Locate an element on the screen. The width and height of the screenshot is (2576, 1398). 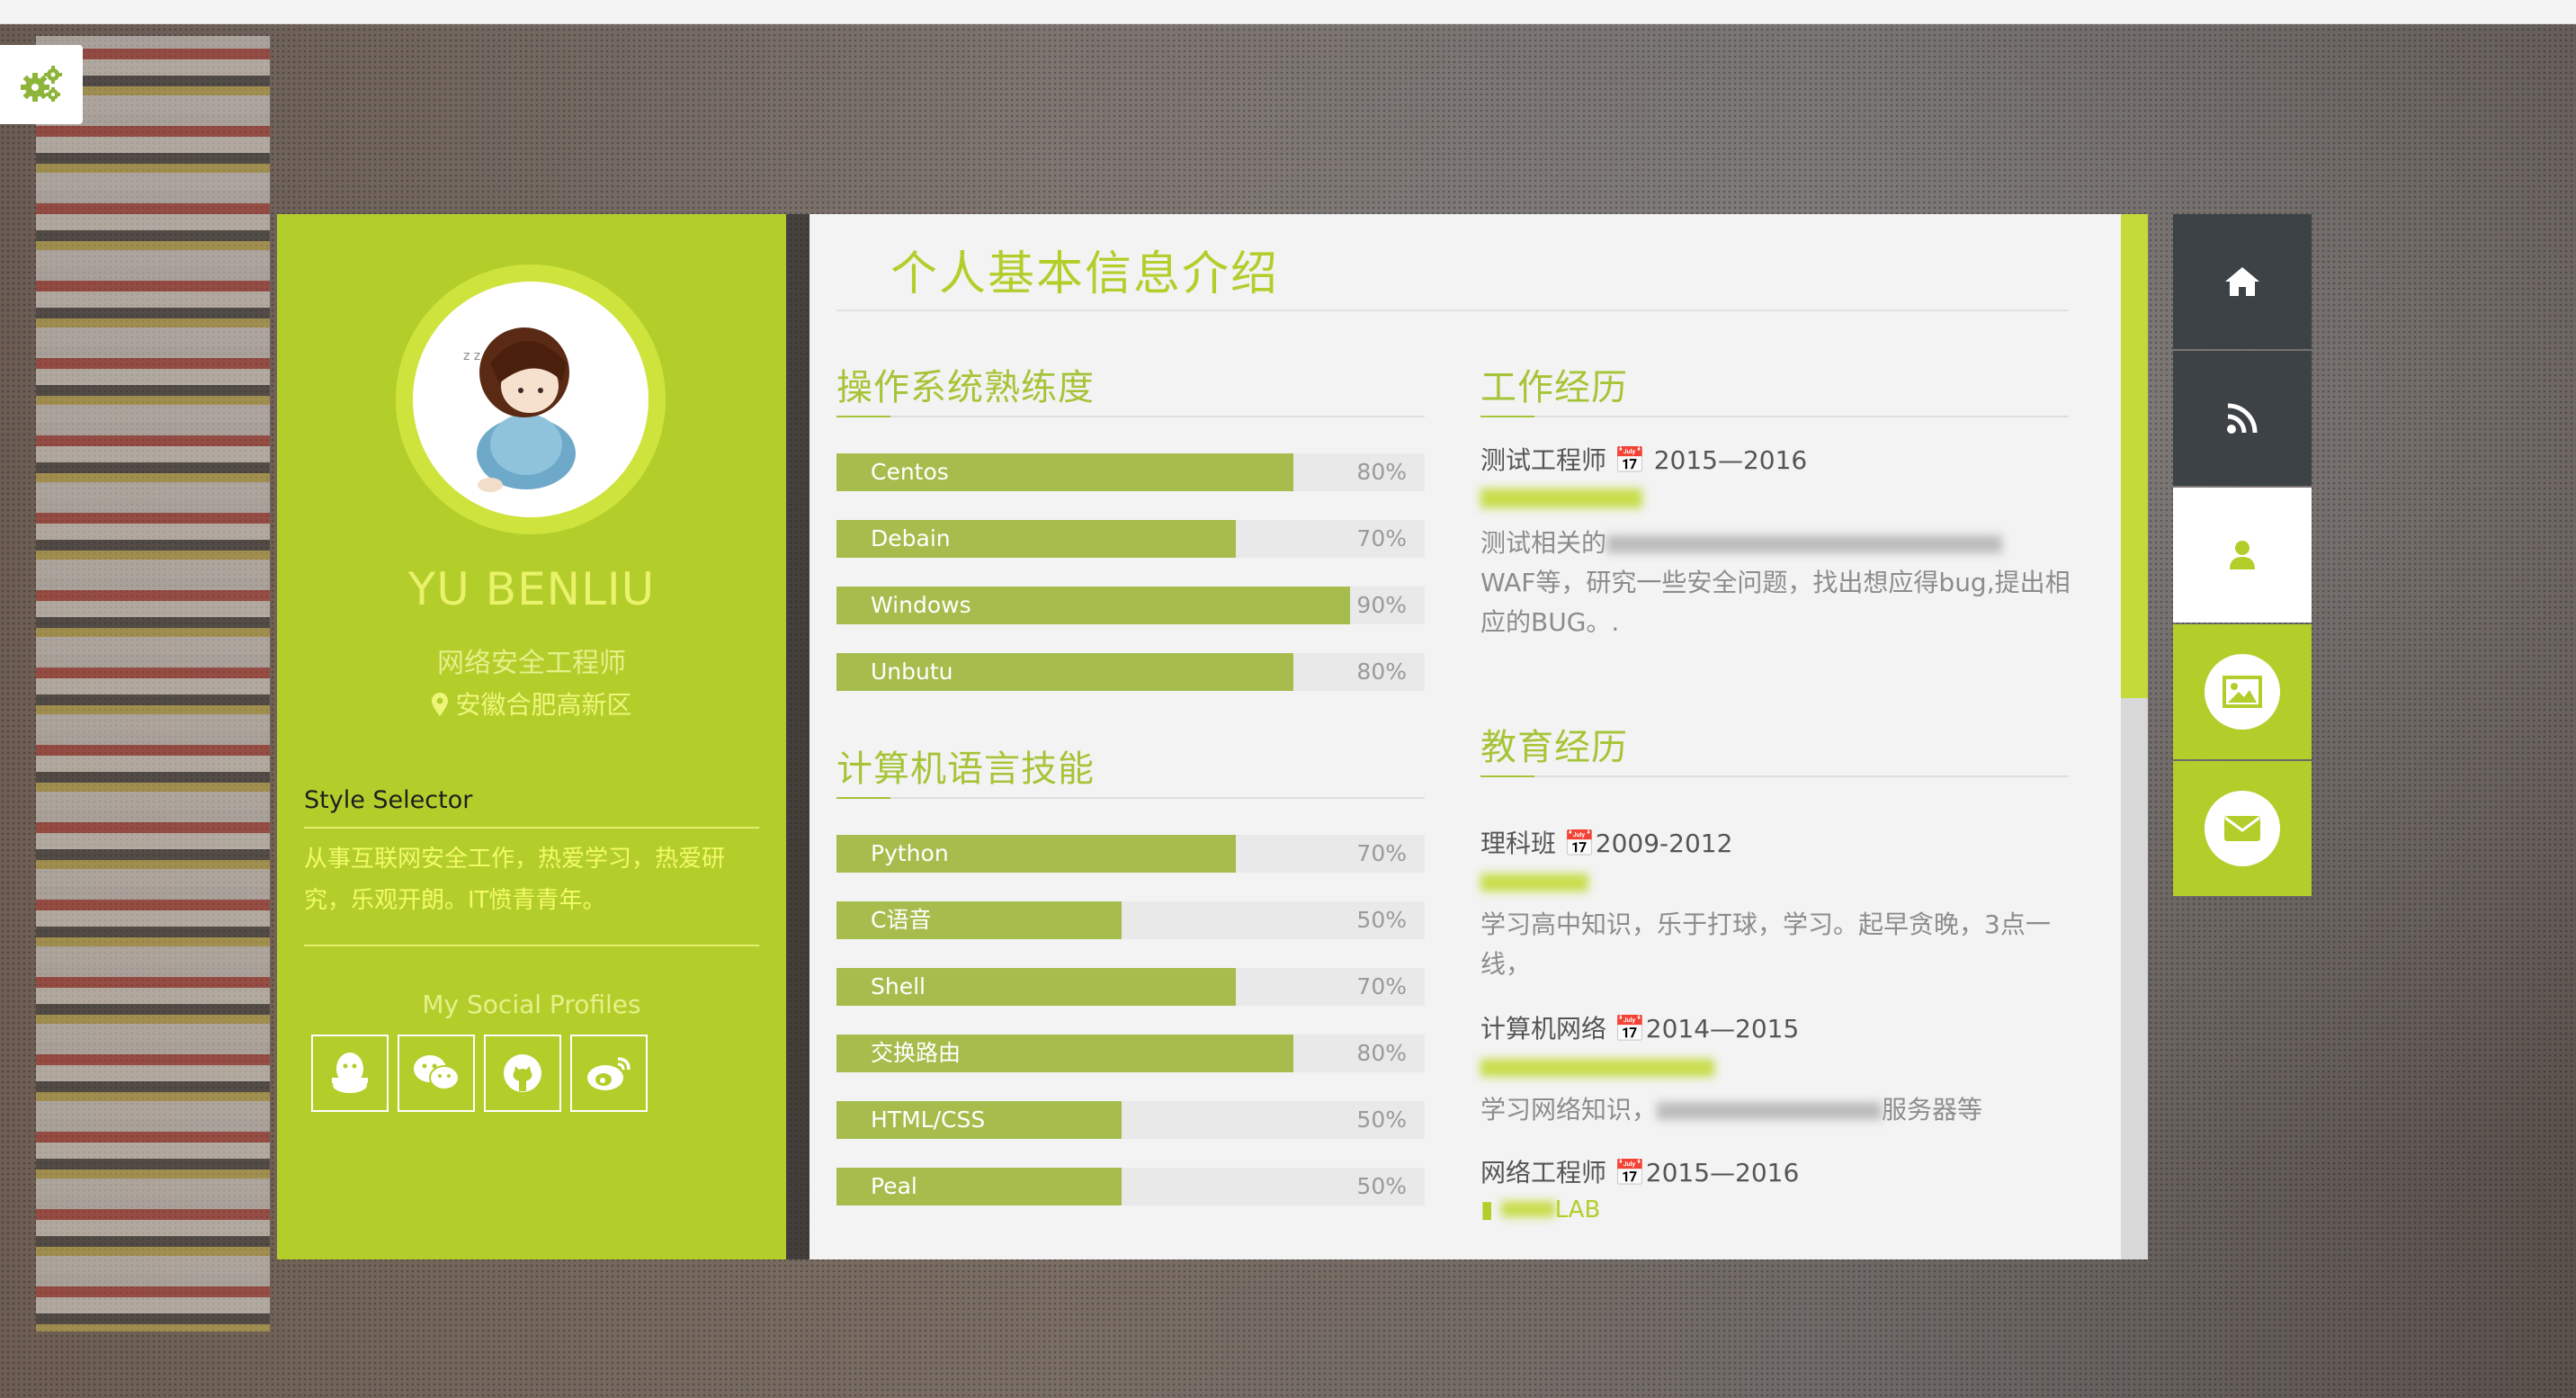
social-profiles-row is located at coordinates (479, 1073).